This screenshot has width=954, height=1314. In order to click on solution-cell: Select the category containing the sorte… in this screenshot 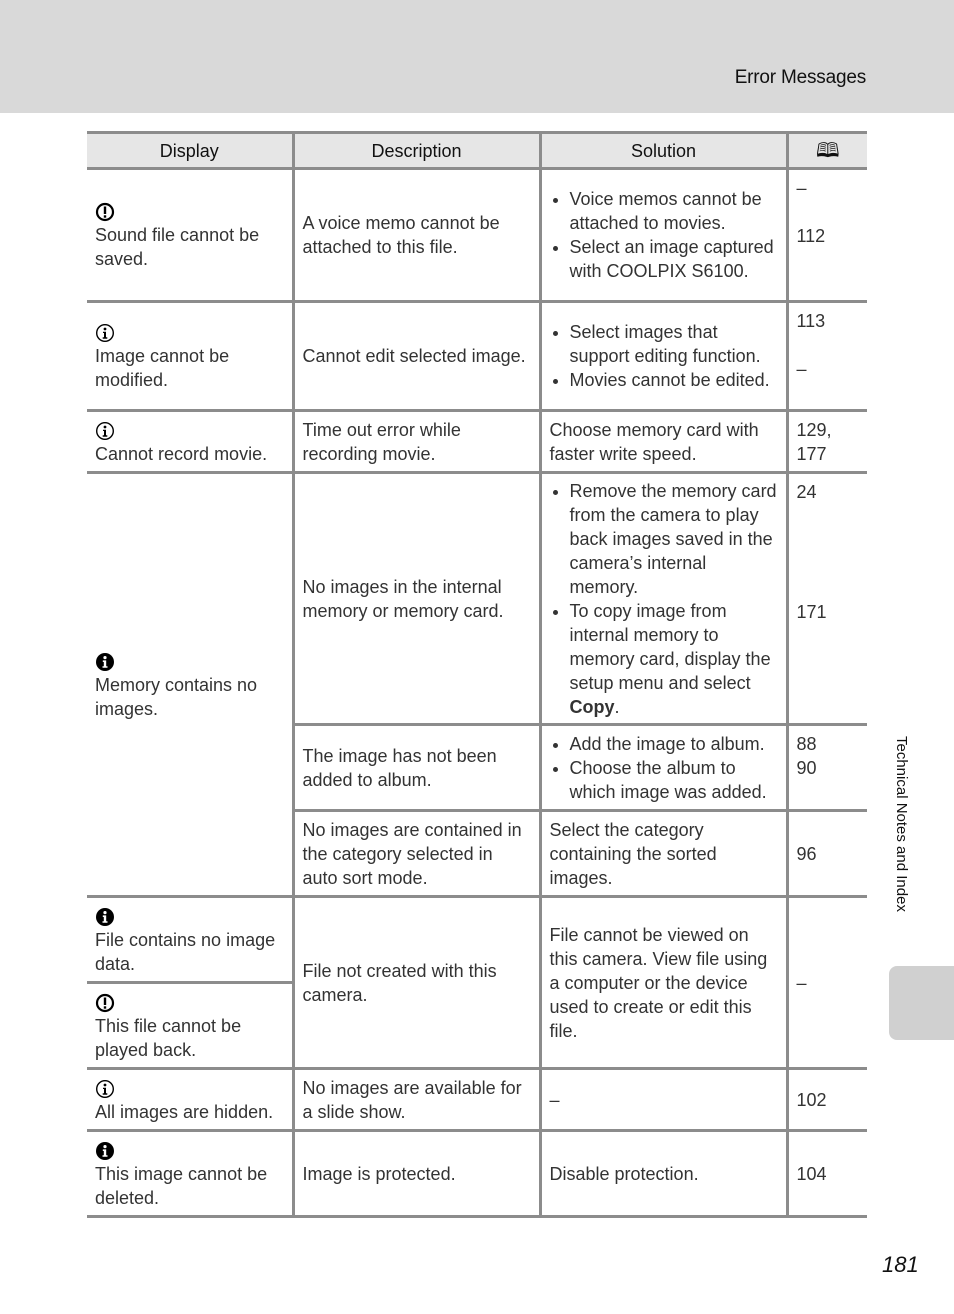, I will do `click(662, 853)`.